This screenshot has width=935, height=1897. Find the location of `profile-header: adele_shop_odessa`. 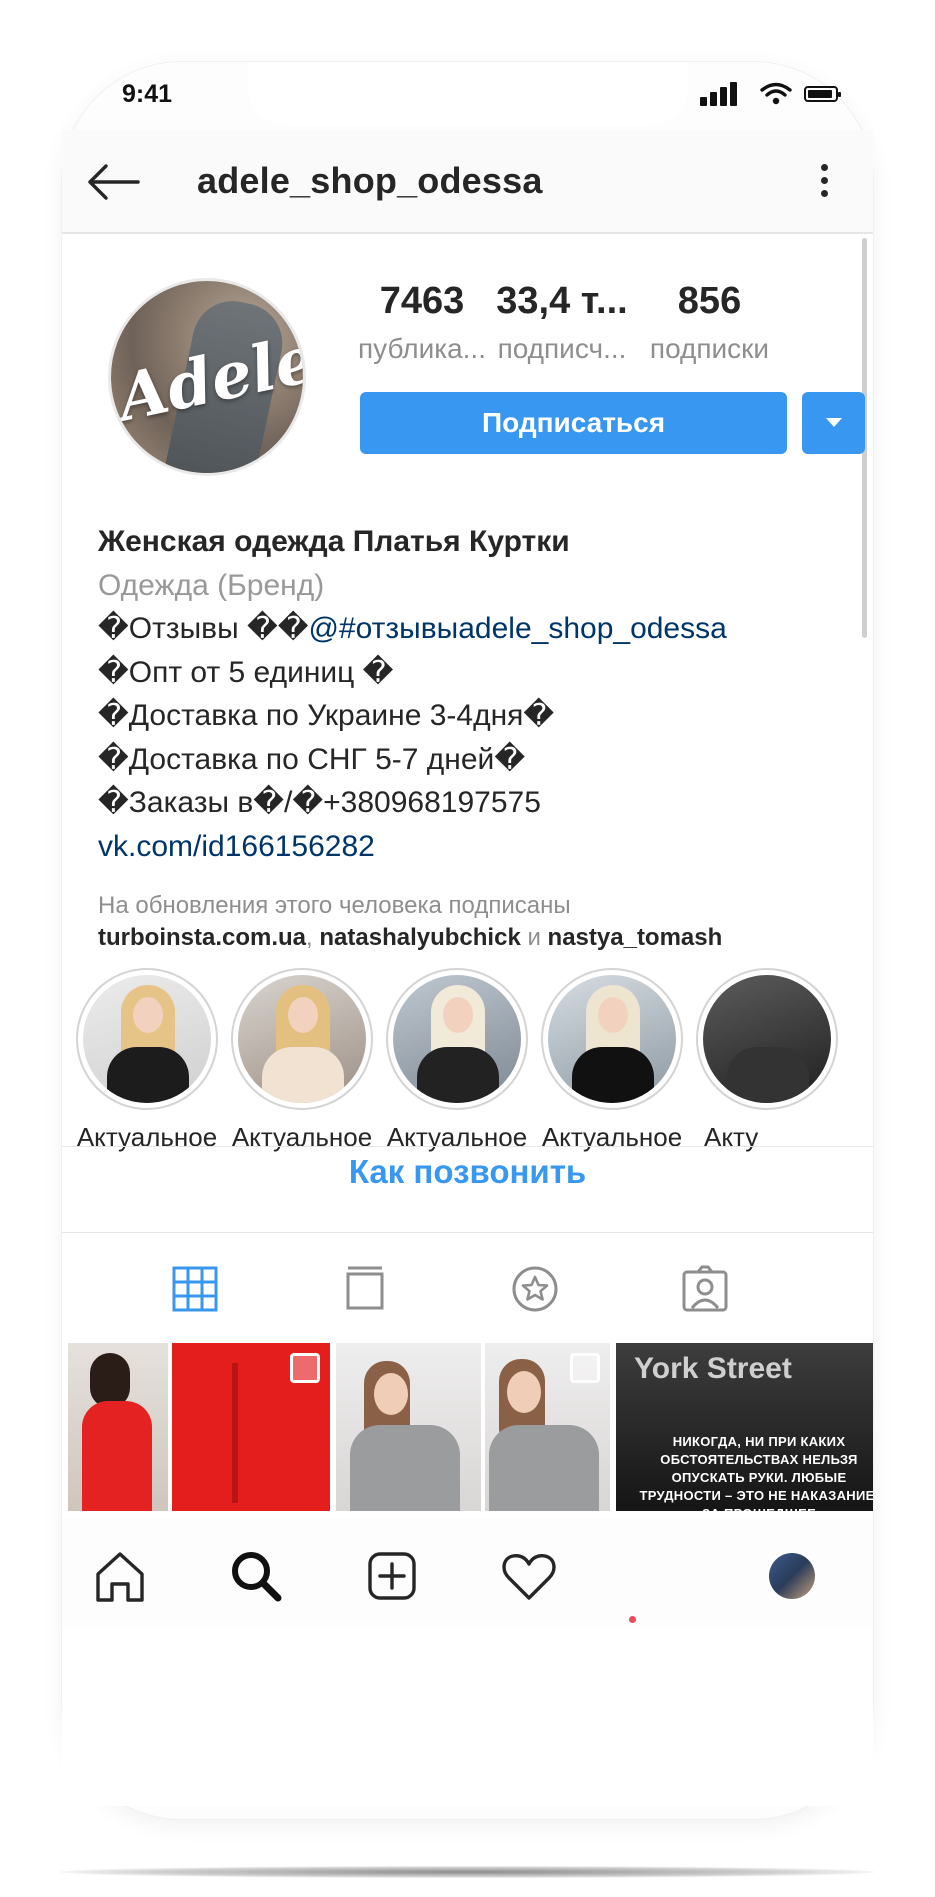

profile-header: adele_shop_odessa is located at coordinates (467, 182).